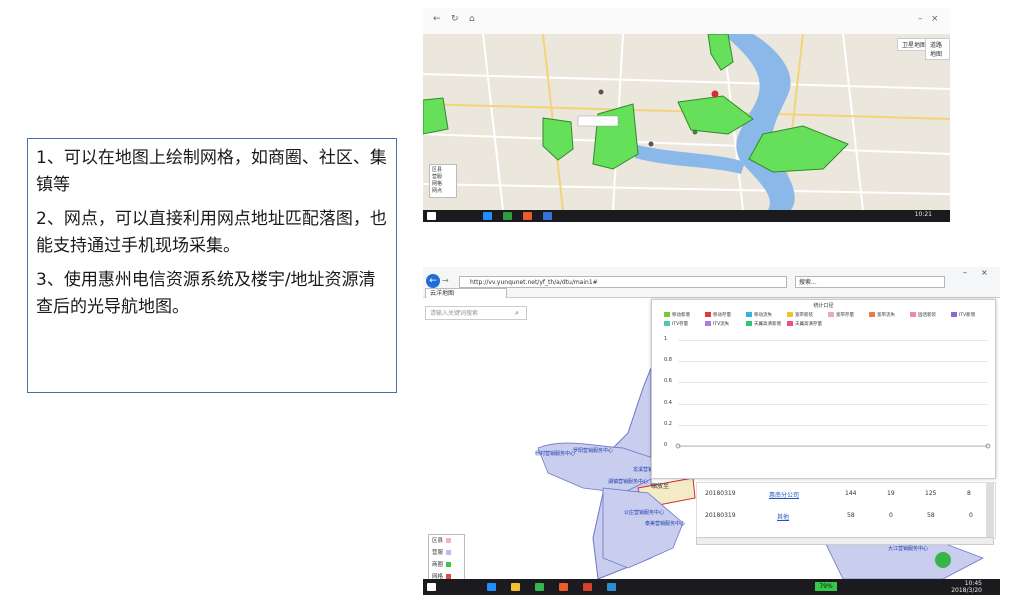  What do you see at coordinates (665, 524) in the screenshot?
I see `map-region-label: 泰美营销服务中心` at bounding box center [665, 524].